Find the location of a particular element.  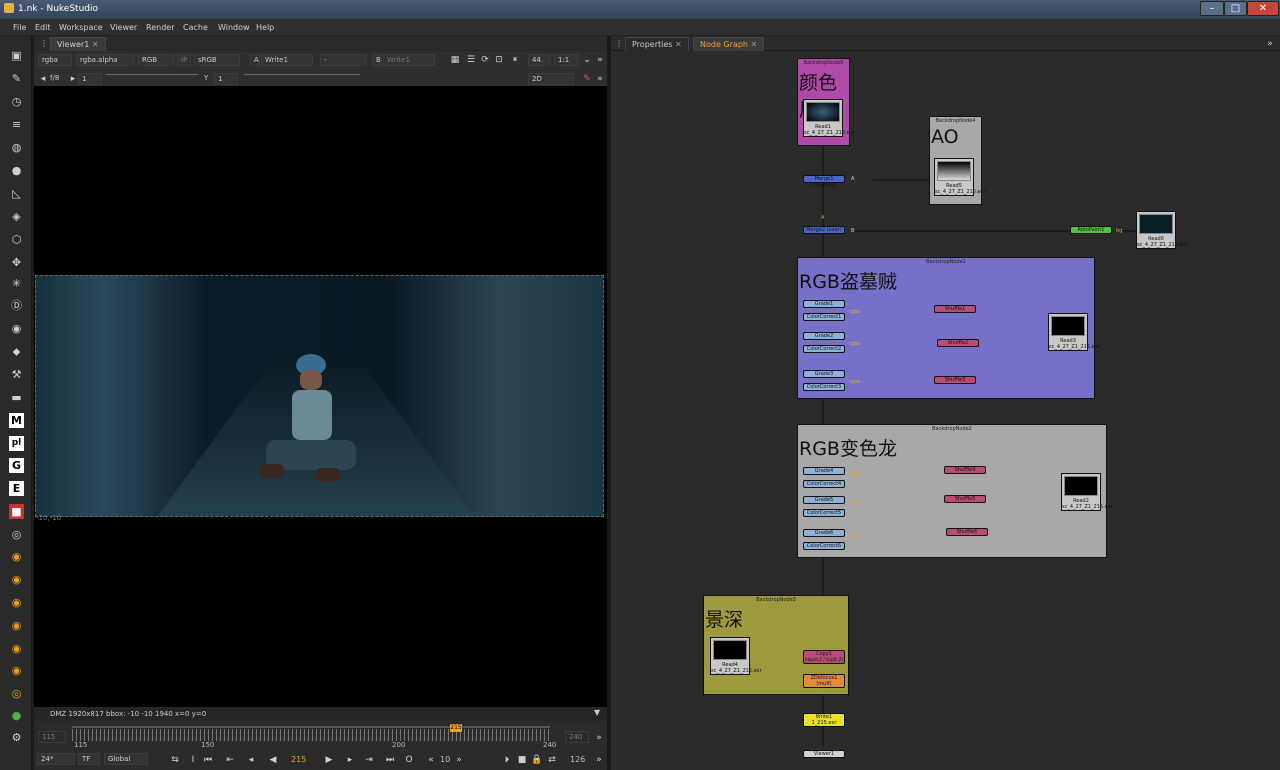

time-icon: ◷ is located at coordinates (16, 101).